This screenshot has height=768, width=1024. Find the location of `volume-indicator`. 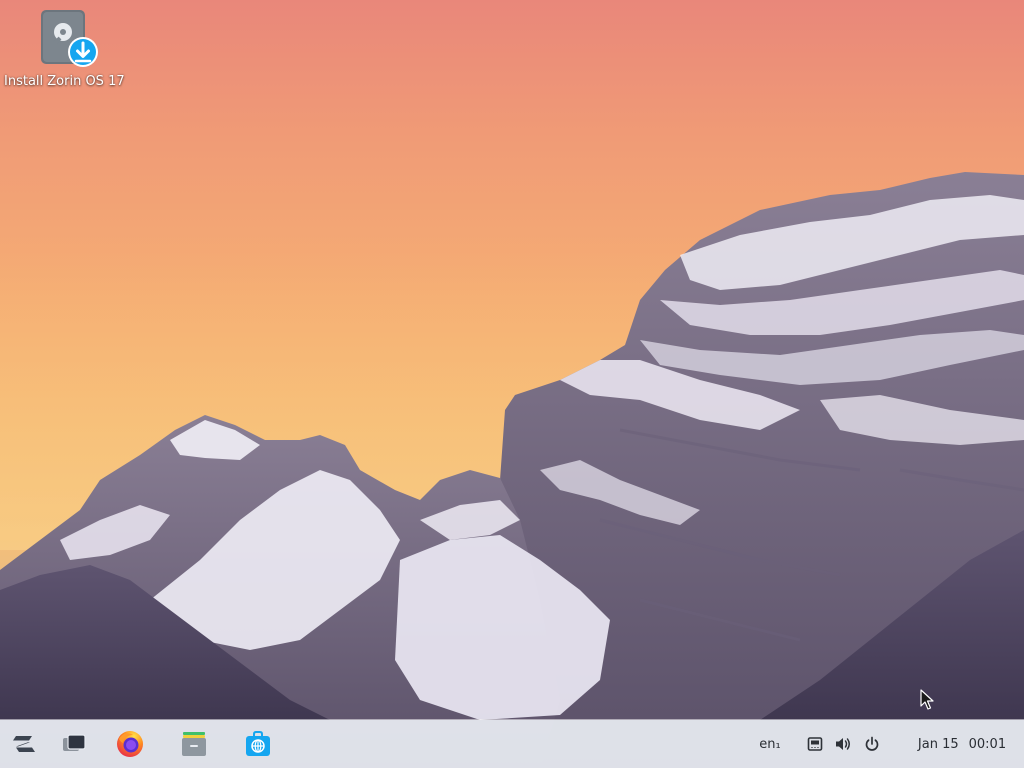

volume-indicator is located at coordinates (843, 744).